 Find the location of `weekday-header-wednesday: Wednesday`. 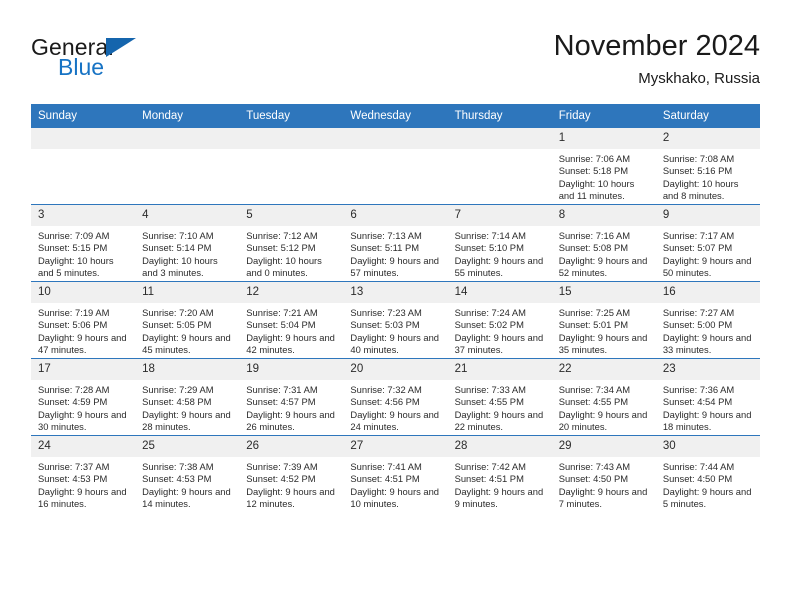

weekday-header-wednesday: Wednesday is located at coordinates (395, 116).